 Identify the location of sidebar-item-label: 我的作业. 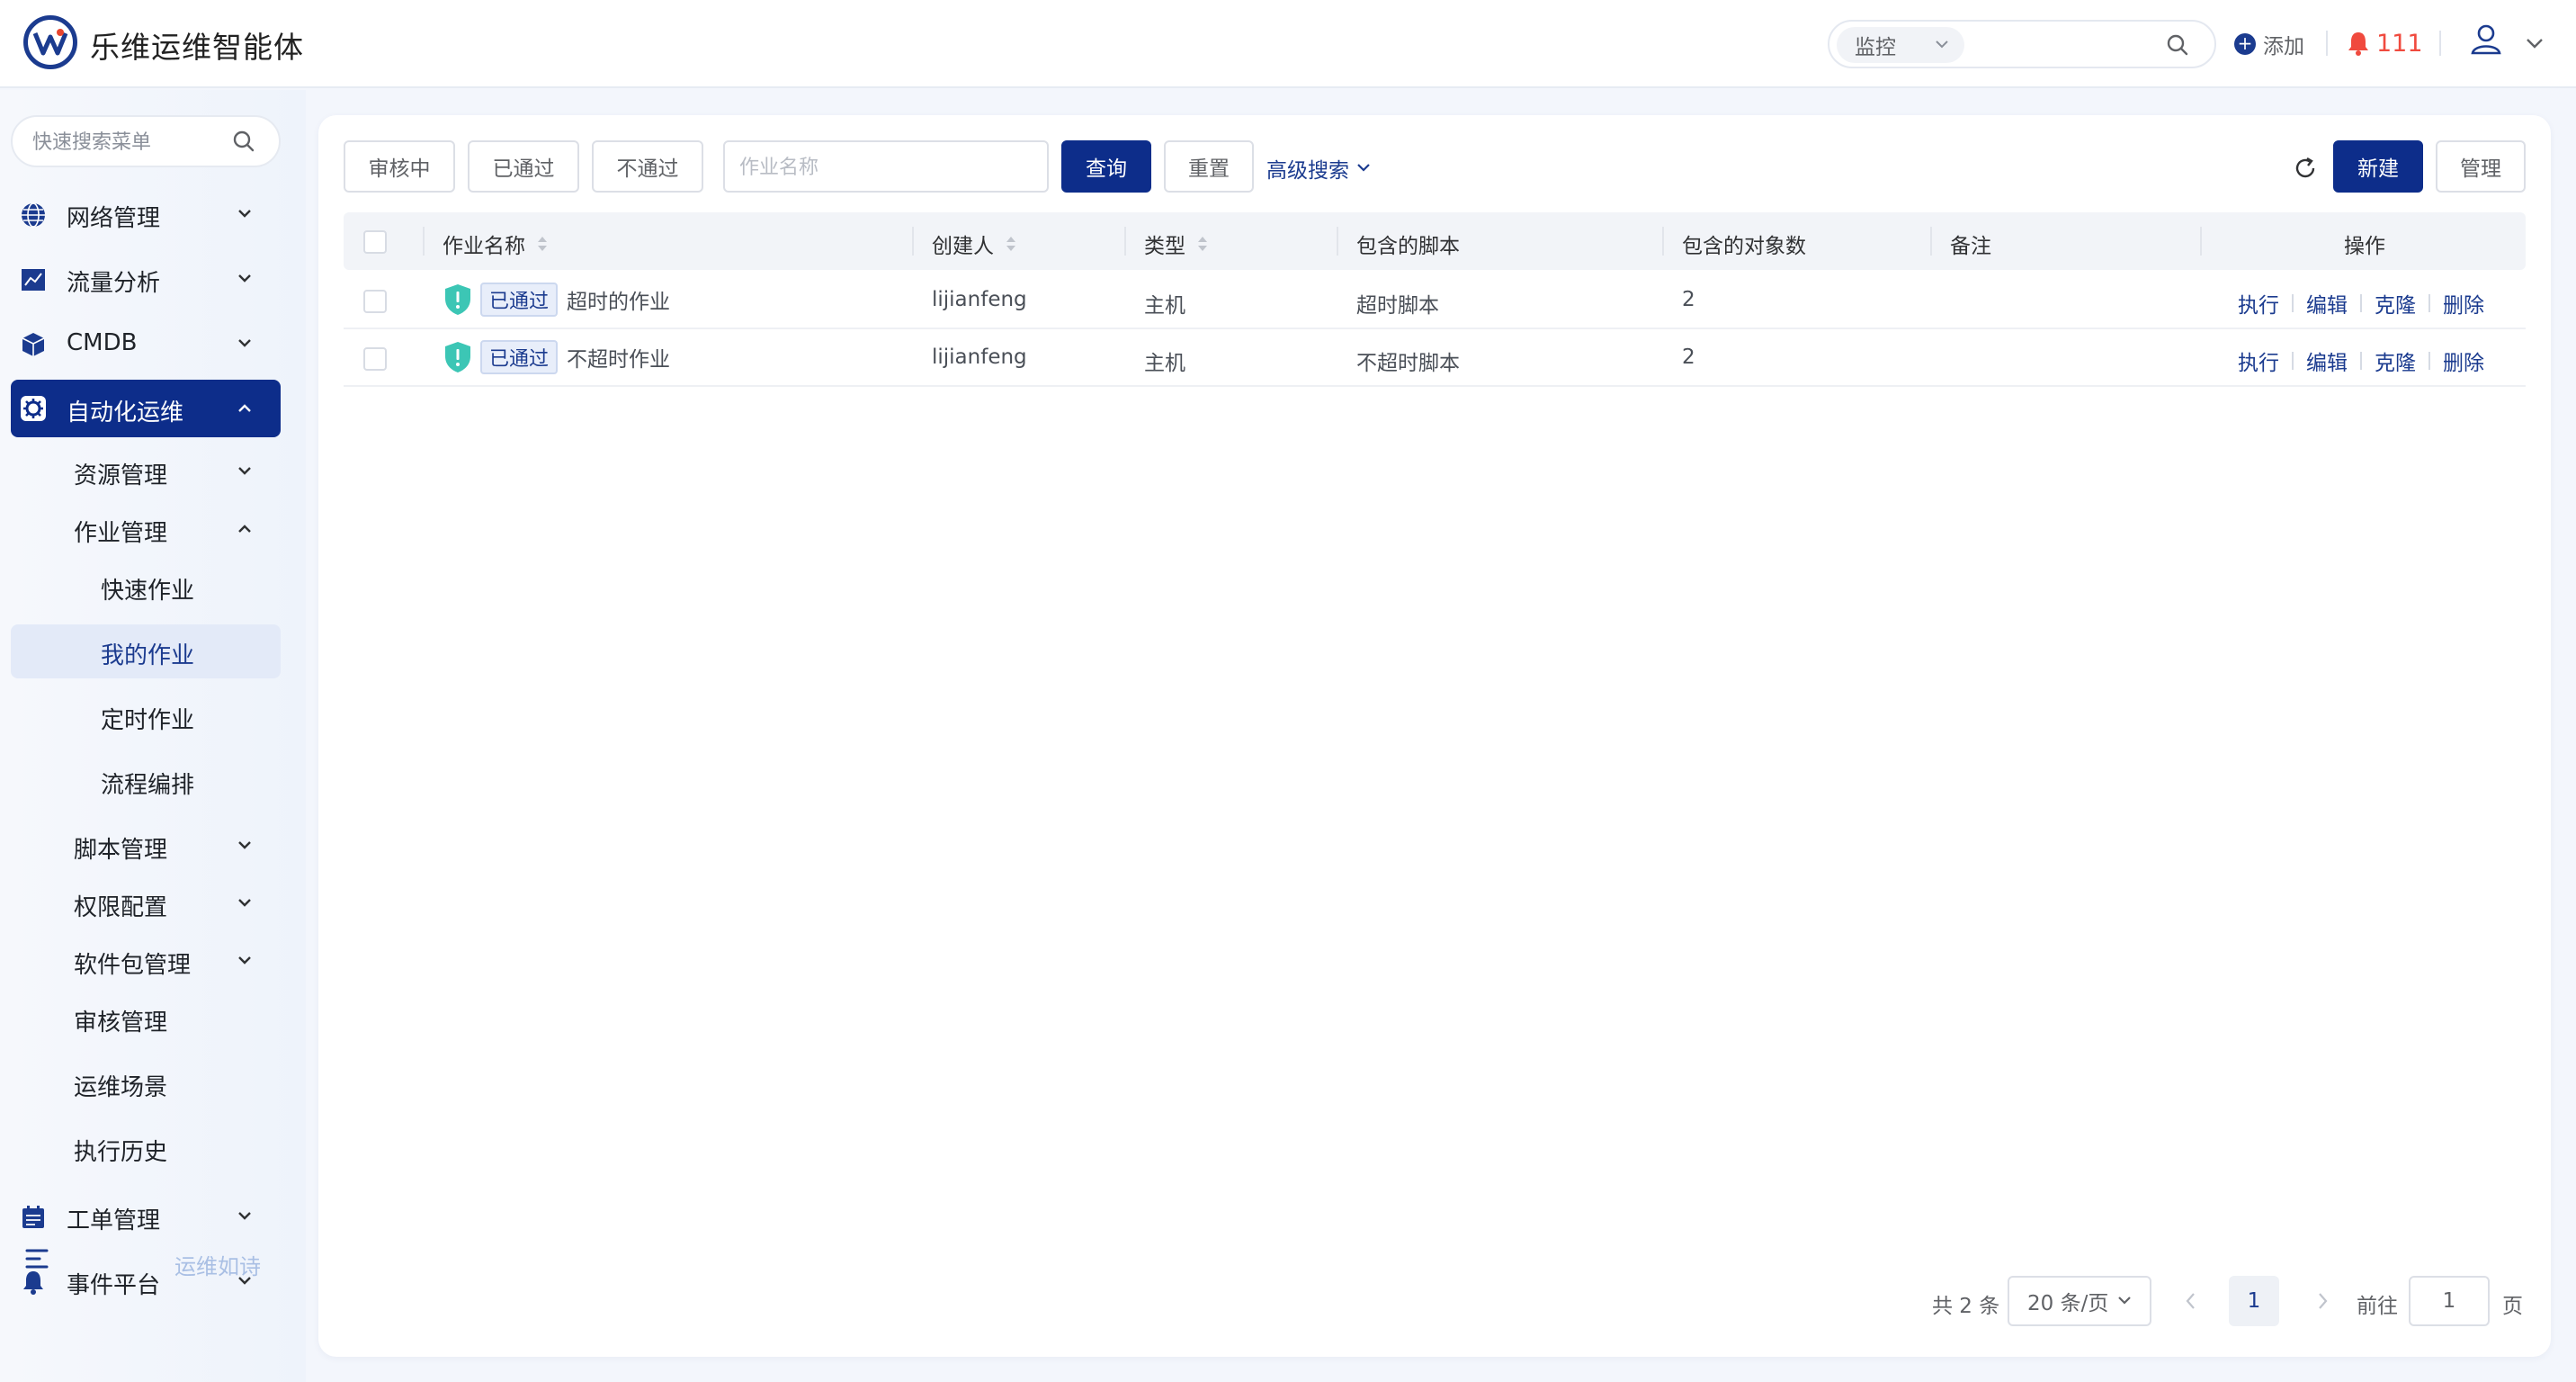
(148, 656).